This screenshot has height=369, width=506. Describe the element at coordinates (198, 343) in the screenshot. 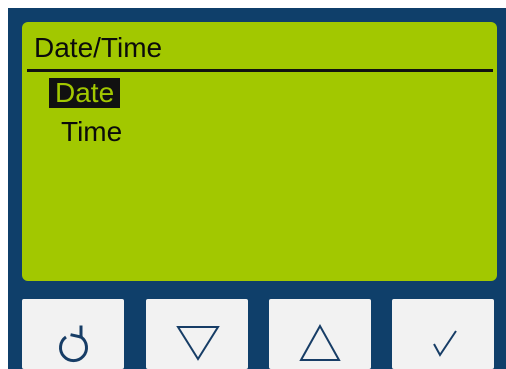

I see `down-triangle-icon` at that location.